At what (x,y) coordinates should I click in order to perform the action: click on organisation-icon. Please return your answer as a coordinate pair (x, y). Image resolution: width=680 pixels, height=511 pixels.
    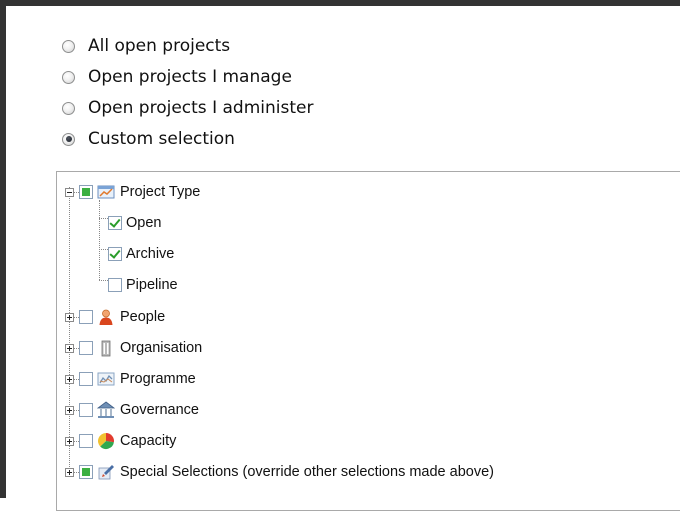
    Looking at the image, I should click on (106, 348).